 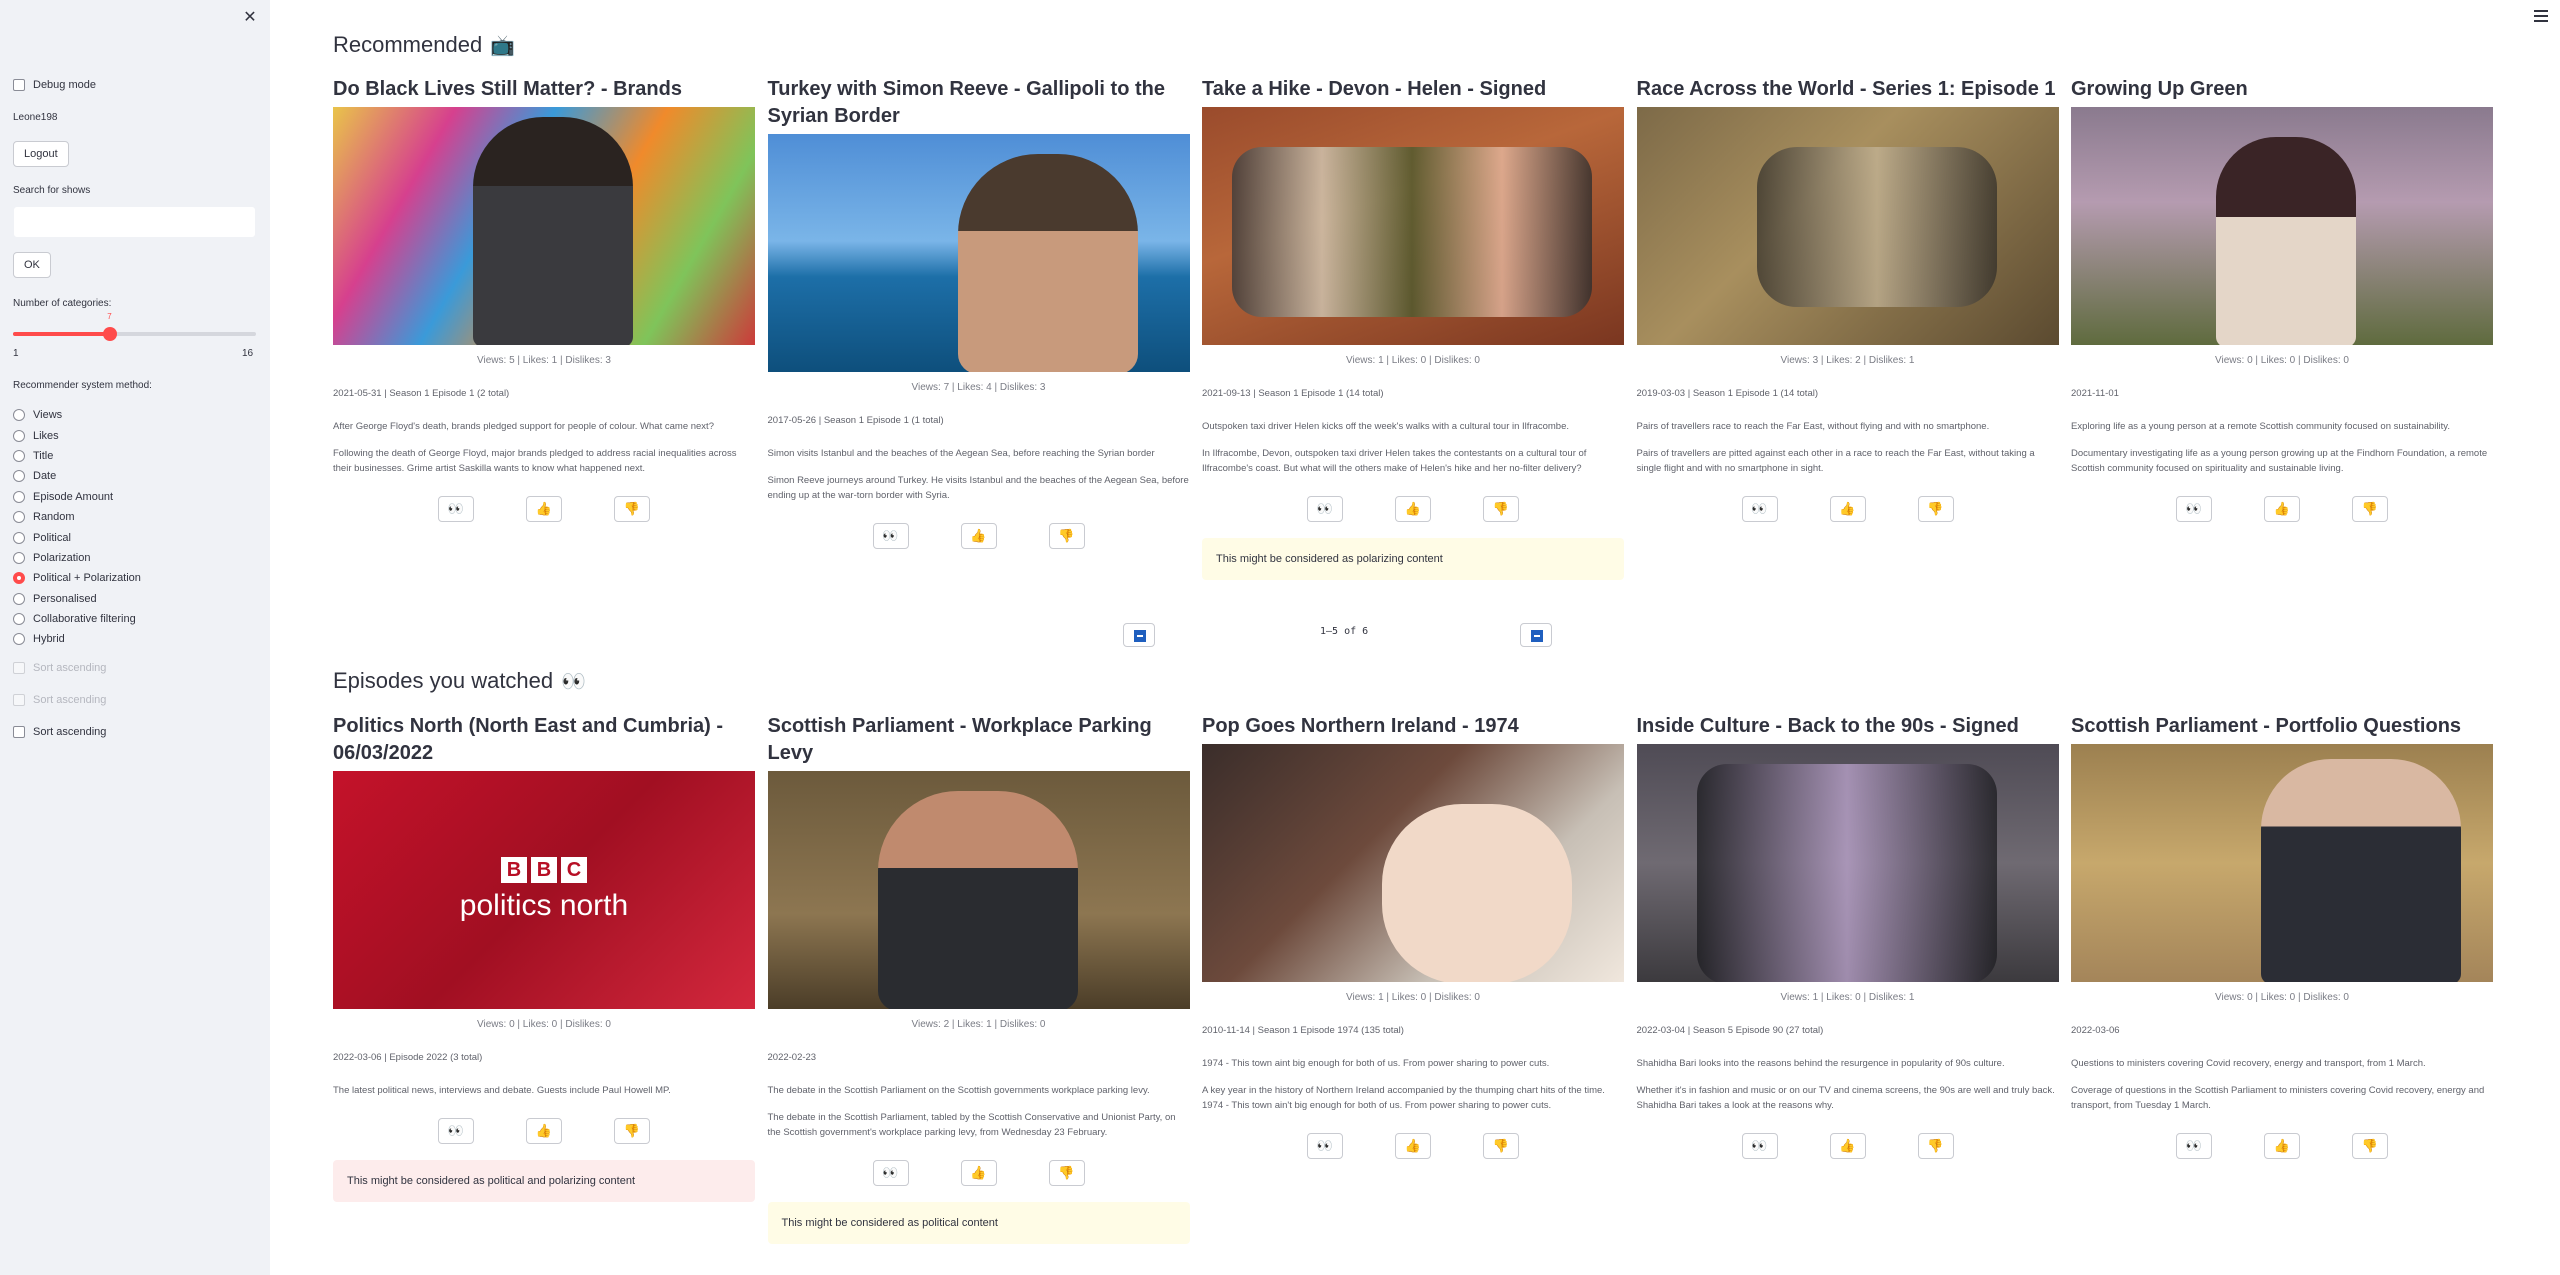 What do you see at coordinates (77, 537) in the screenshot?
I see `method-option-political: Political` at bounding box center [77, 537].